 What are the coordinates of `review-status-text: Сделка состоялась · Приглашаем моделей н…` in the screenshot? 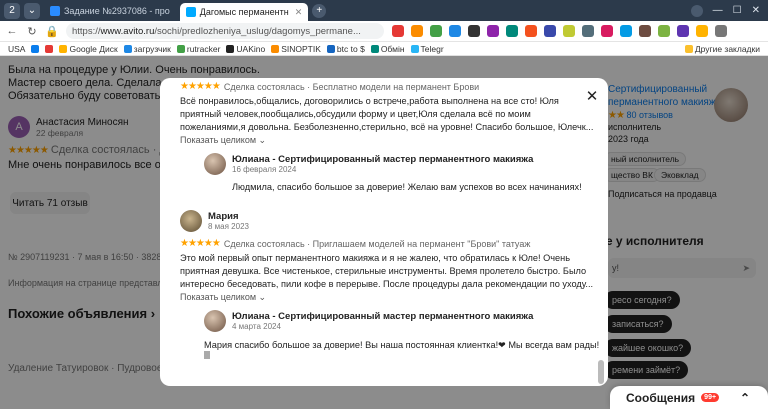 It's located at (377, 243).